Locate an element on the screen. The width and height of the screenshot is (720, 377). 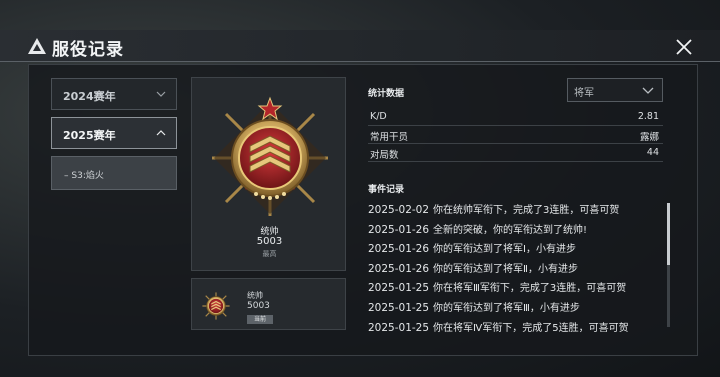
rank-score: 5003 is located at coordinates (269, 241).